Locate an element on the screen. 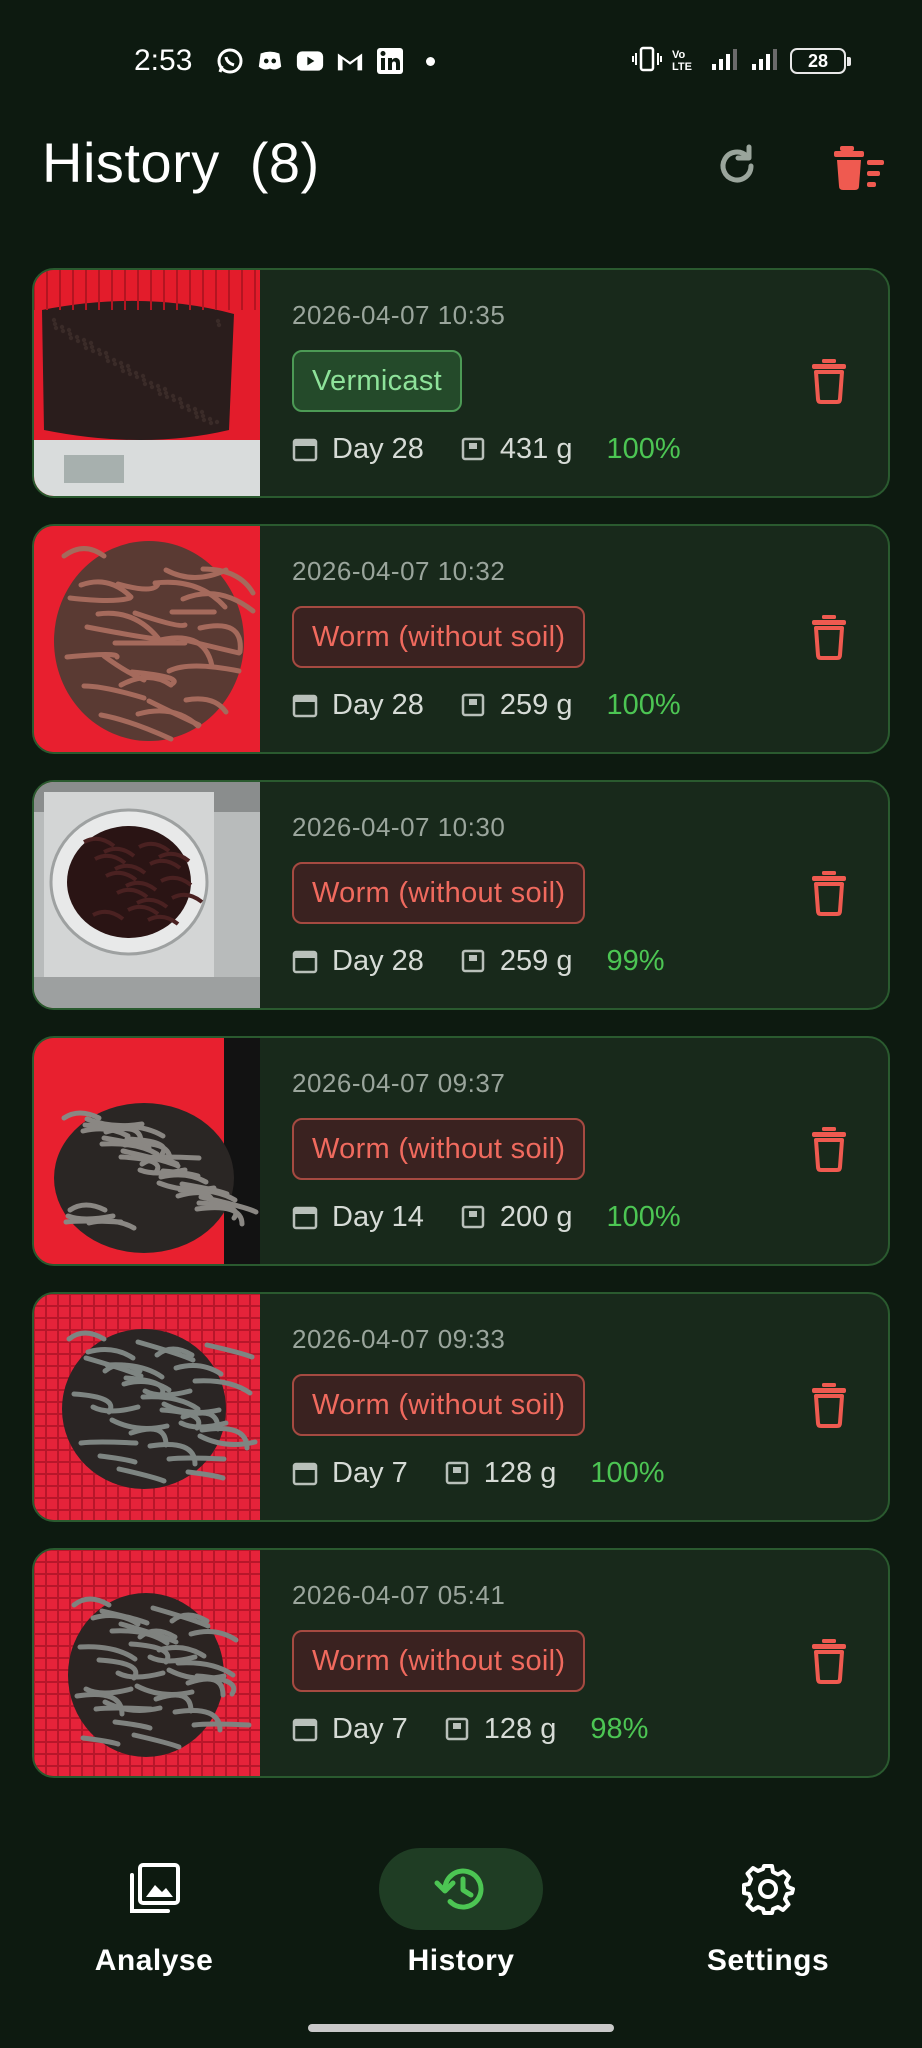 Image resolution: width=922 pixels, height=2048 pixels. status-bar: 2:53 Vo LTE 28 is located at coordinates (461, 60).